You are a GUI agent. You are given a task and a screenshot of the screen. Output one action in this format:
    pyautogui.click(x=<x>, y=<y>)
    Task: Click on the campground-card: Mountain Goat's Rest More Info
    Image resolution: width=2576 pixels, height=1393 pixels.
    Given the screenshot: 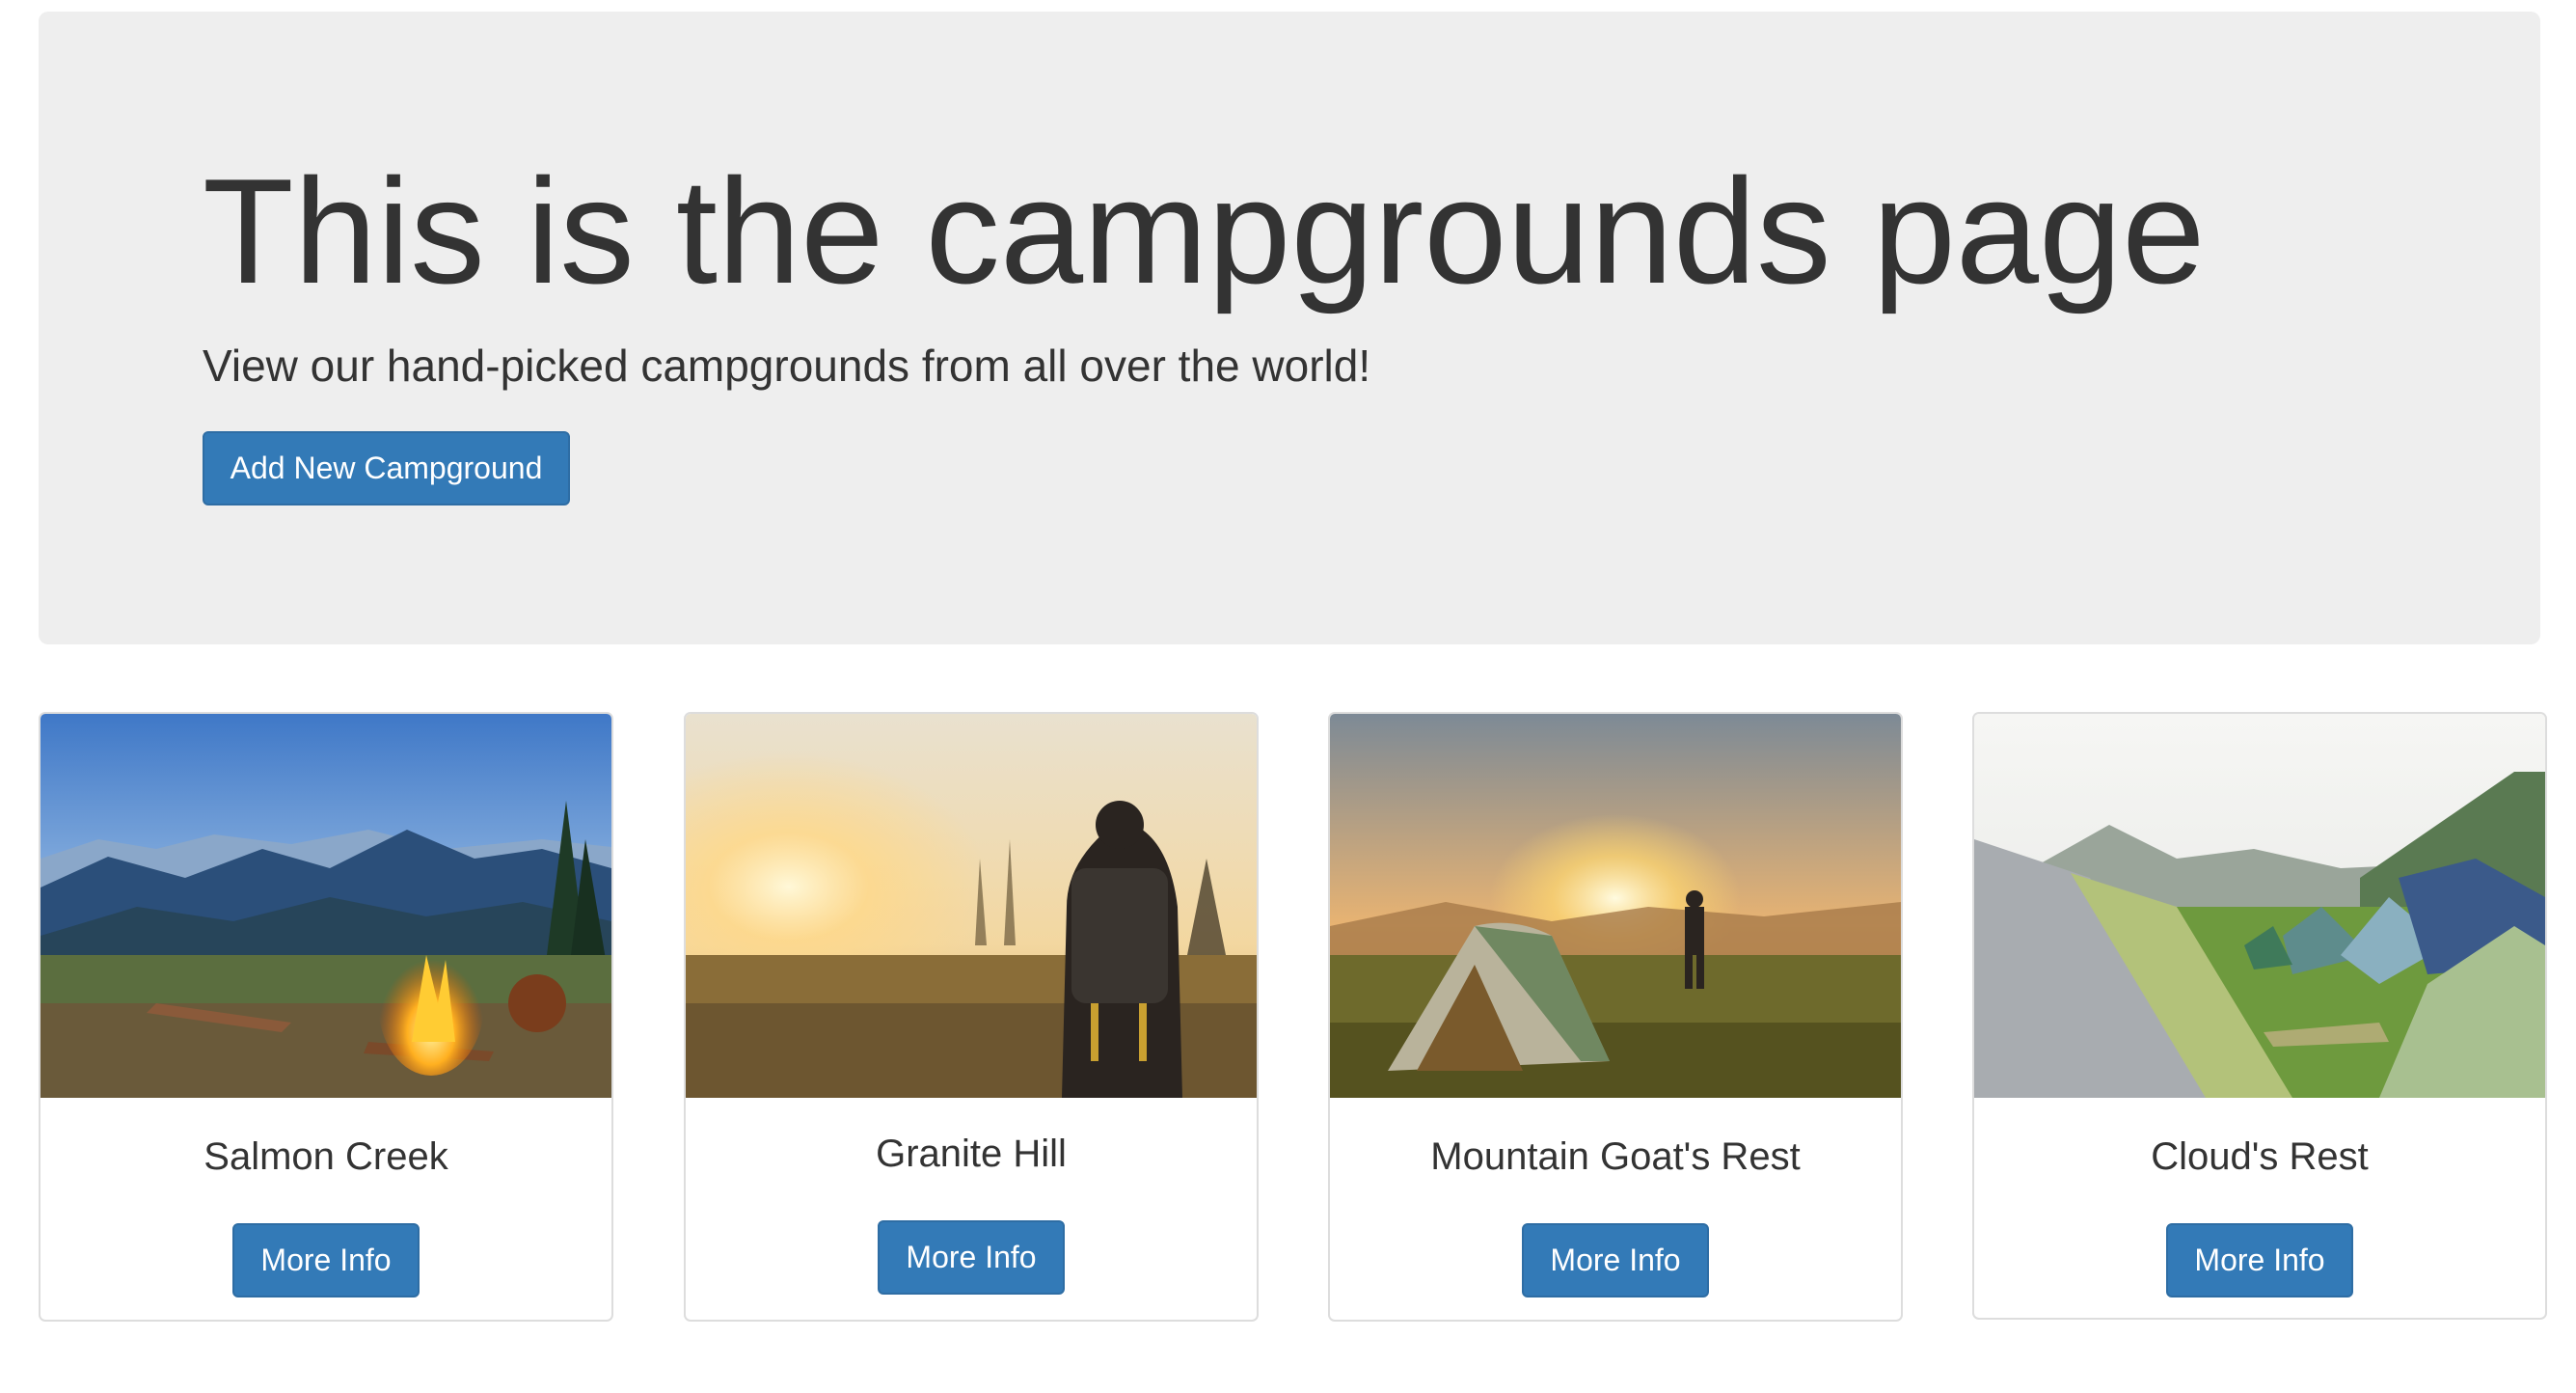 What is the action you would take?
    pyautogui.click(x=1615, y=1017)
    